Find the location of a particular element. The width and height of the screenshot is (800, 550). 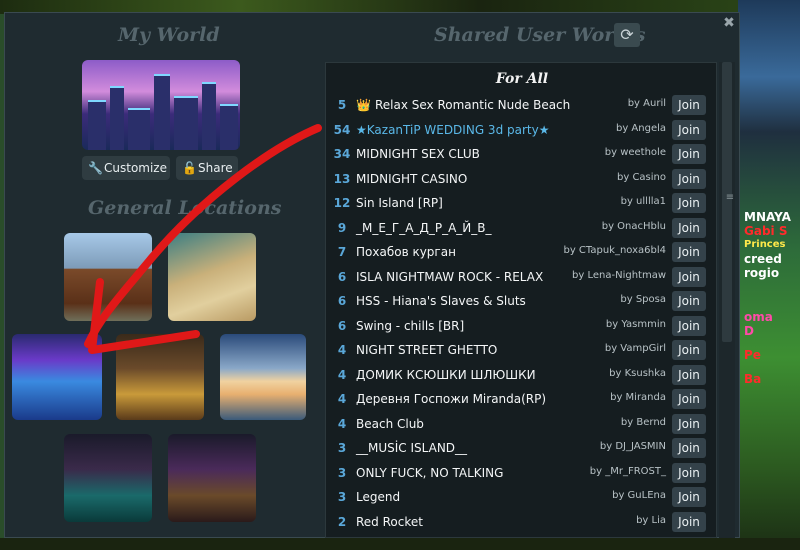

world-row: 6 Swing - chills [BR] by Yasmmin Join is located at coordinates (521, 327).